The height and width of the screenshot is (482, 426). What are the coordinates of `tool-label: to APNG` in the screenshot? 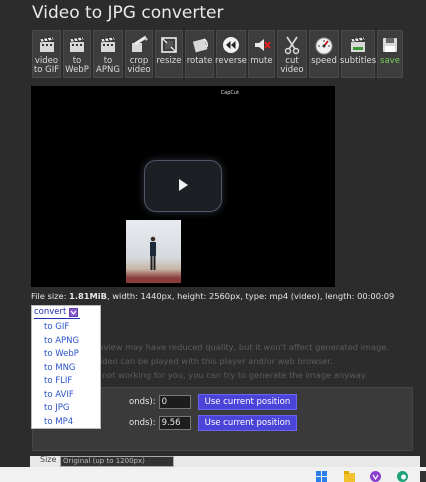 It's located at (108, 65).